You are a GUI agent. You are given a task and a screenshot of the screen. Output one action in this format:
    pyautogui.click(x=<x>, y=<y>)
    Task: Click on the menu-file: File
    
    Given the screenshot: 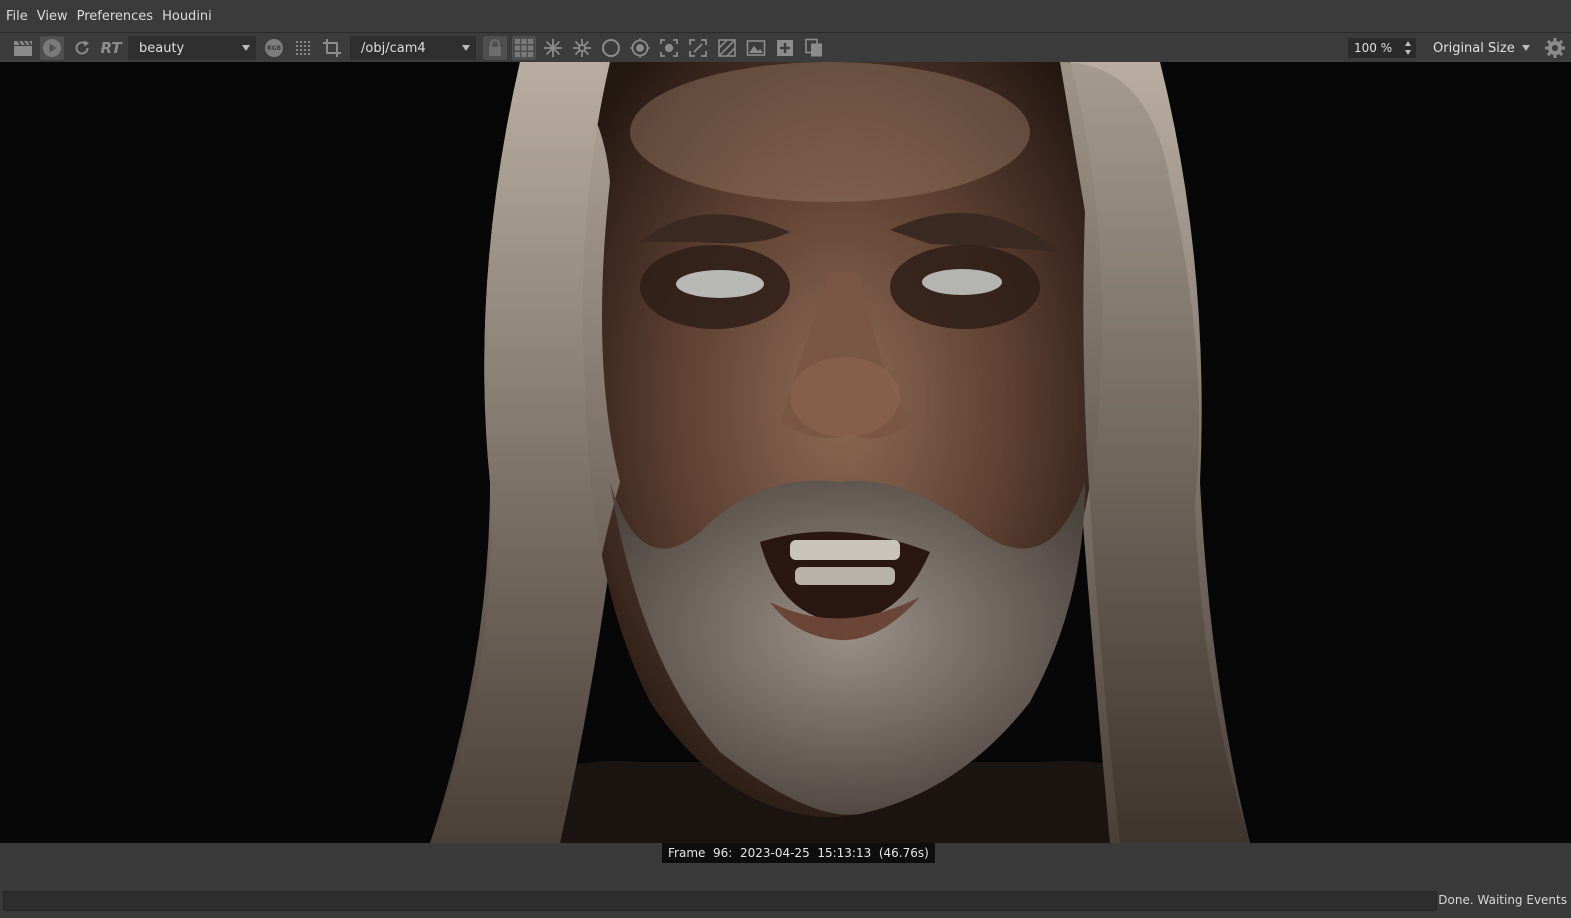 What is the action you would take?
    pyautogui.click(x=17, y=16)
    